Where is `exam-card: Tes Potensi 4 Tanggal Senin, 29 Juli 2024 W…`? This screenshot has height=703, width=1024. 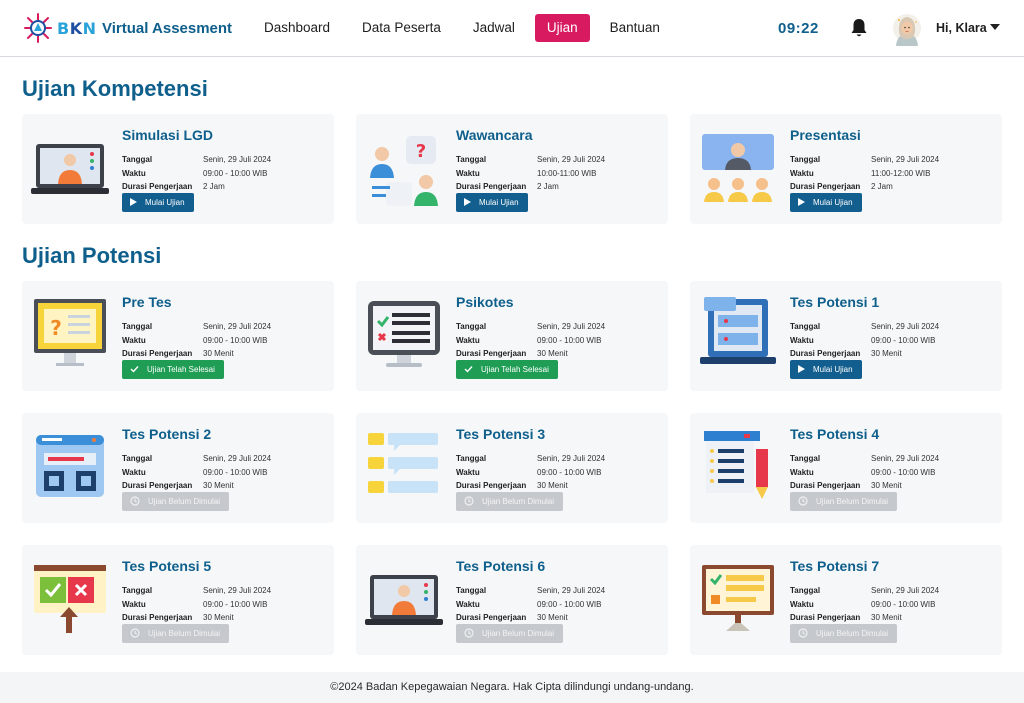
exam-card: Tes Potensi 4 Tanggal Senin, 29 Juli 2024 W… is located at coordinates (846, 468).